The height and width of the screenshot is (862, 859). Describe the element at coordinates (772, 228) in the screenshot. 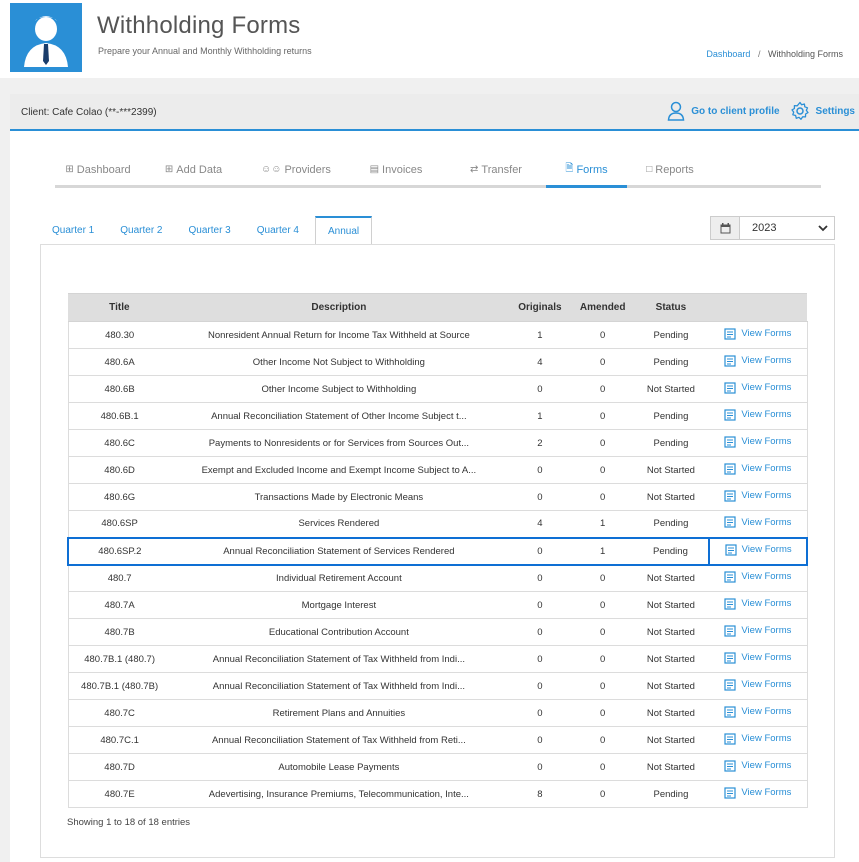

I see `year-select: 2023` at that location.